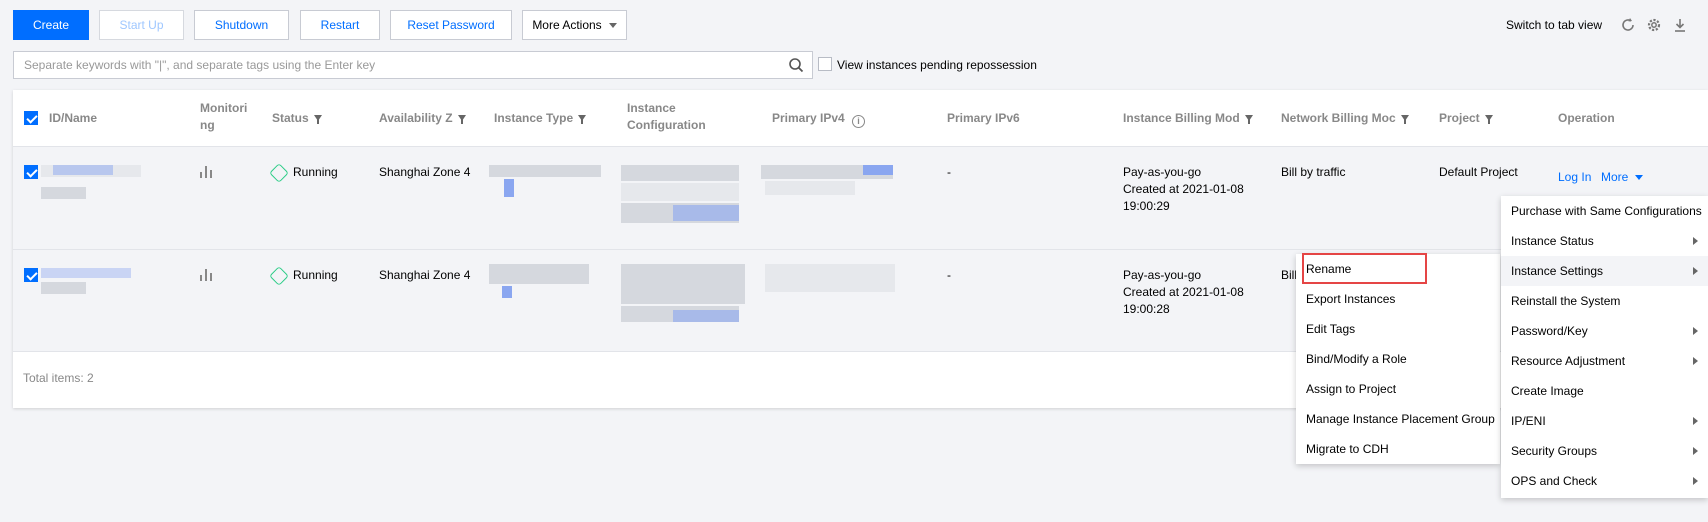 The width and height of the screenshot is (1708, 522). I want to click on menu-item-instance-status: Instance Status, so click(1604, 241).